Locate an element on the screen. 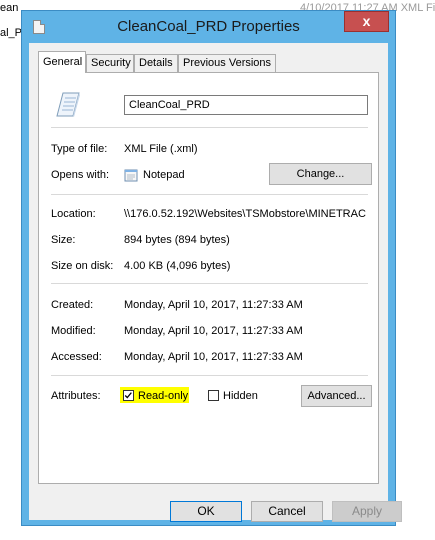  ok-button: OK is located at coordinates (206, 511).